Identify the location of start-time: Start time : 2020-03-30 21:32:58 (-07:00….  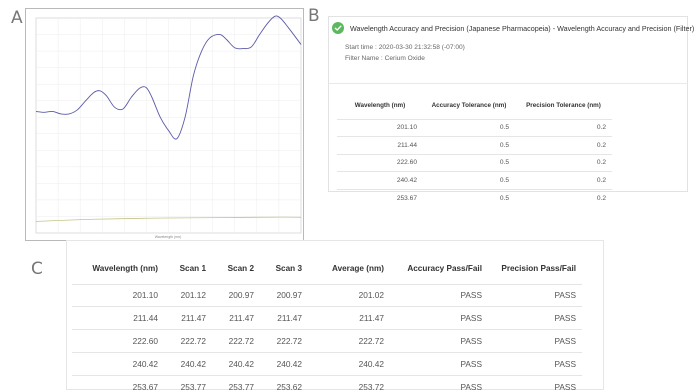
(405, 47).